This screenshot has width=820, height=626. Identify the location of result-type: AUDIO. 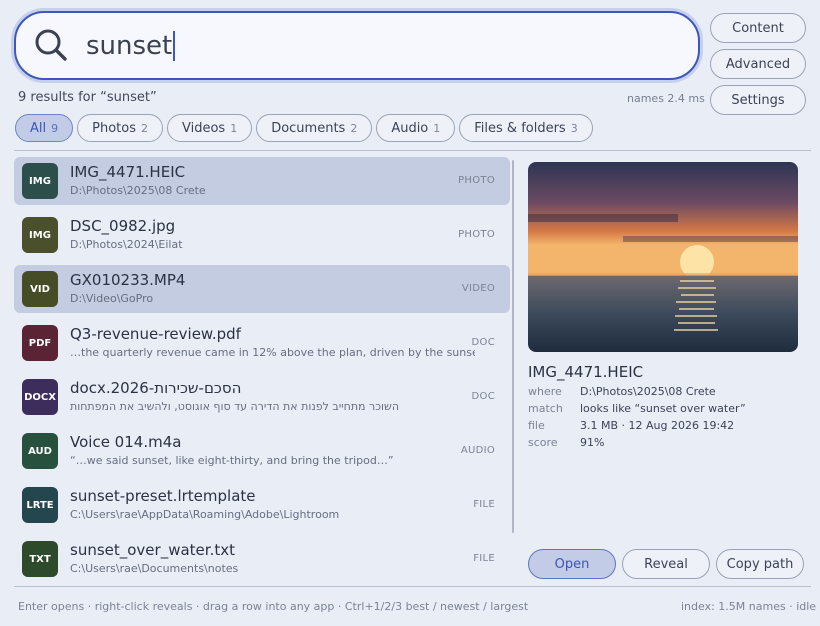
(477, 450).